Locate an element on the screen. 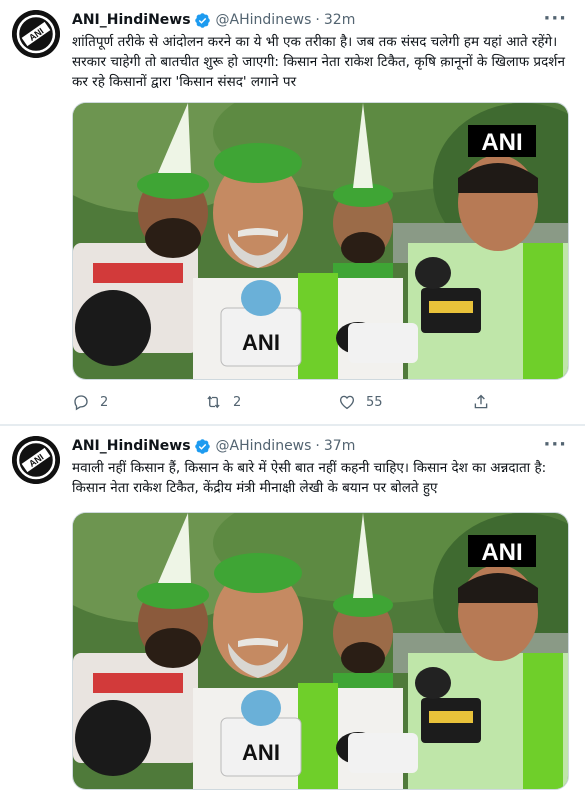 The image size is (585, 800). reply-count: 2 is located at coordinates (104, 402).